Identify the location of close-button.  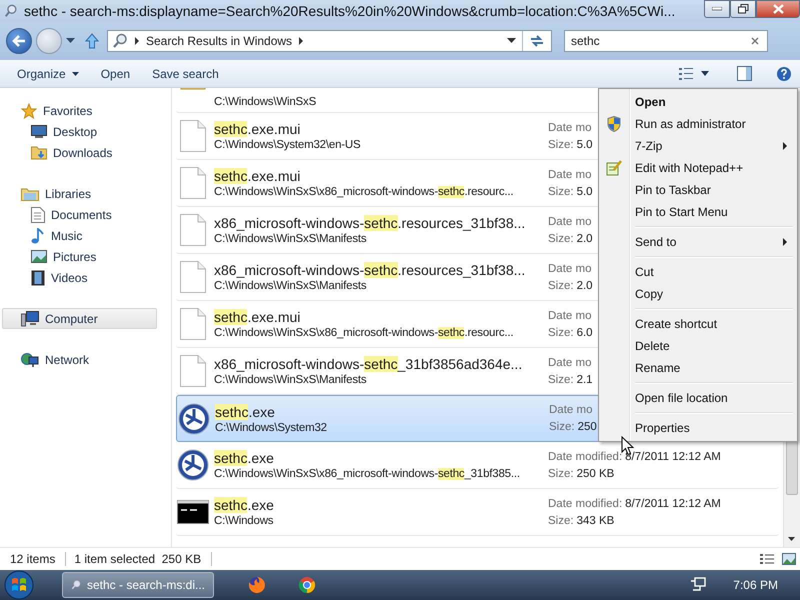
(778, 9).